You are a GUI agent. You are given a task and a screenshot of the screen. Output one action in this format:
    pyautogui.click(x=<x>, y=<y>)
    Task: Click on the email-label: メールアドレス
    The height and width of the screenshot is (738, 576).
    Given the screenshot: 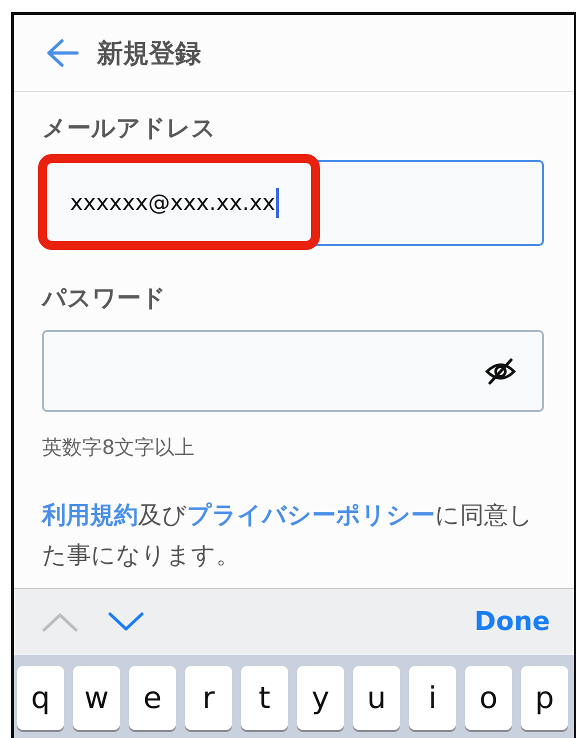 What is the action you would take?
    pyautogui.click(x=129, y=128)
    